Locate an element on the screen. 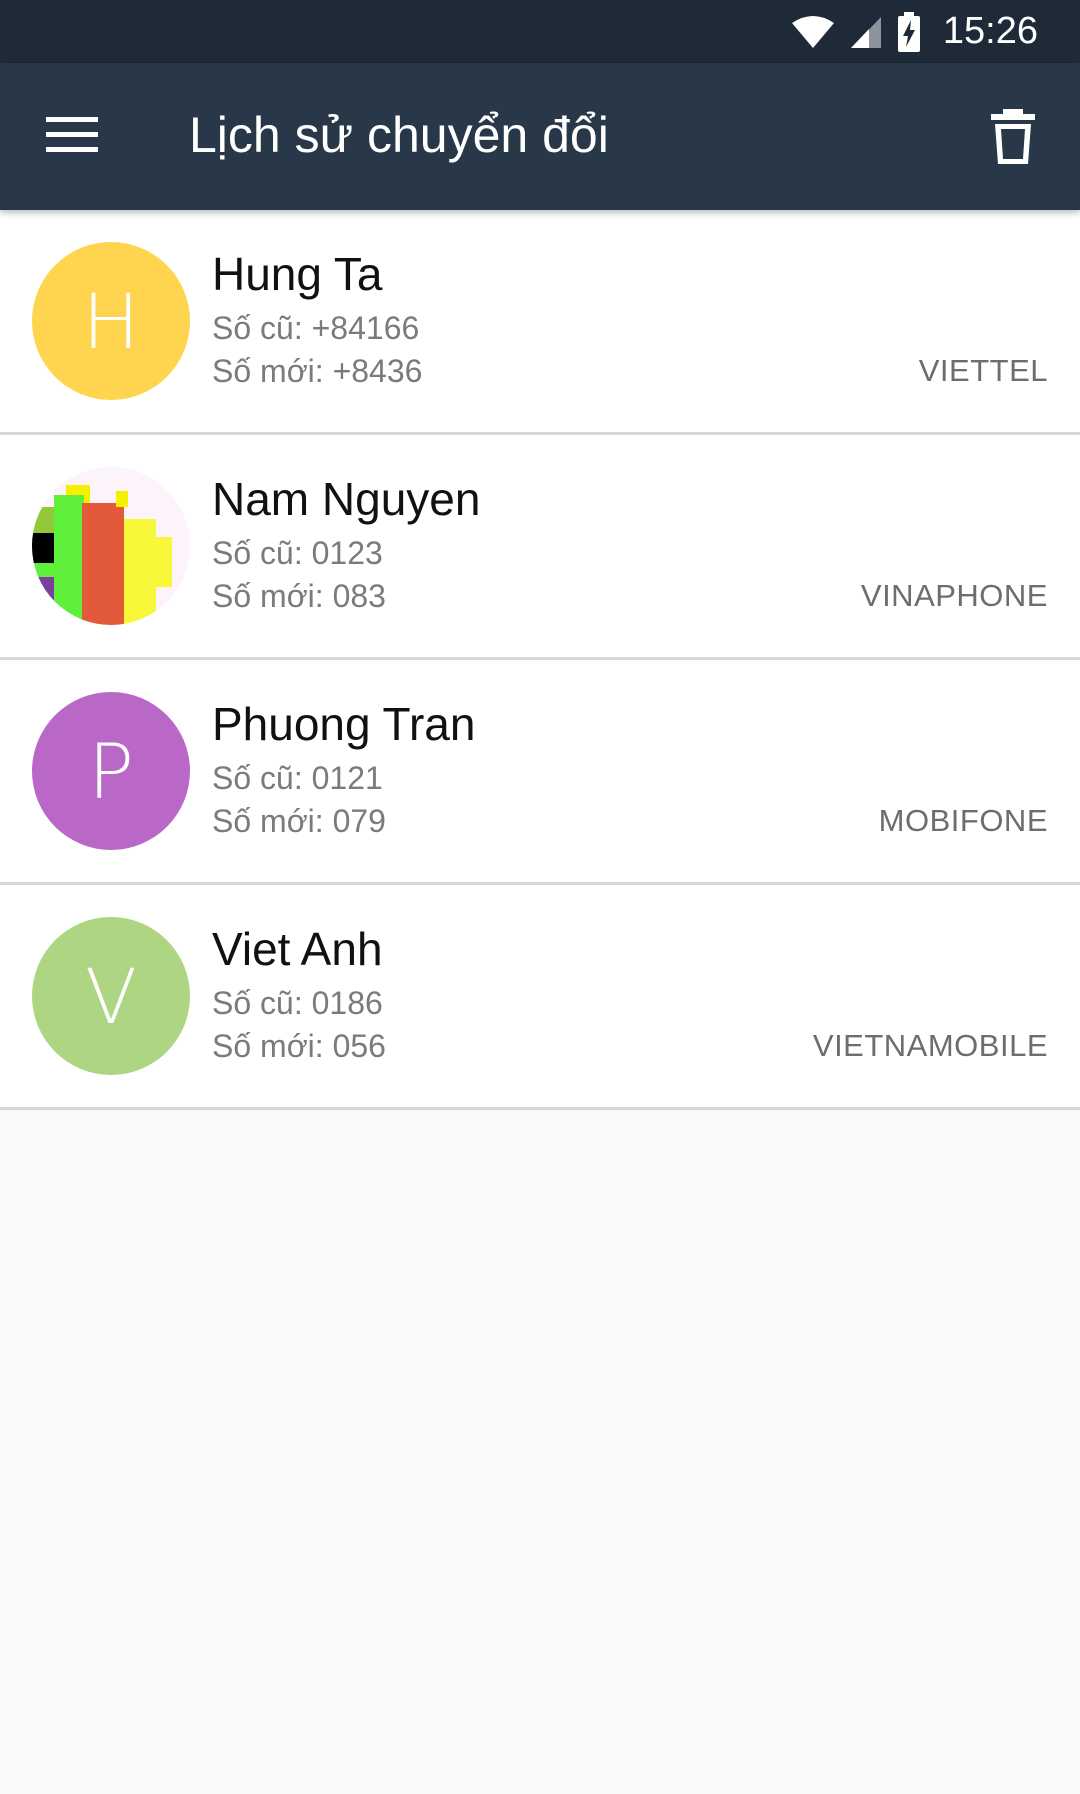 The width and height of the screenshot is (1080, 1794). wifi-icon is located at coordinates (813, 32).